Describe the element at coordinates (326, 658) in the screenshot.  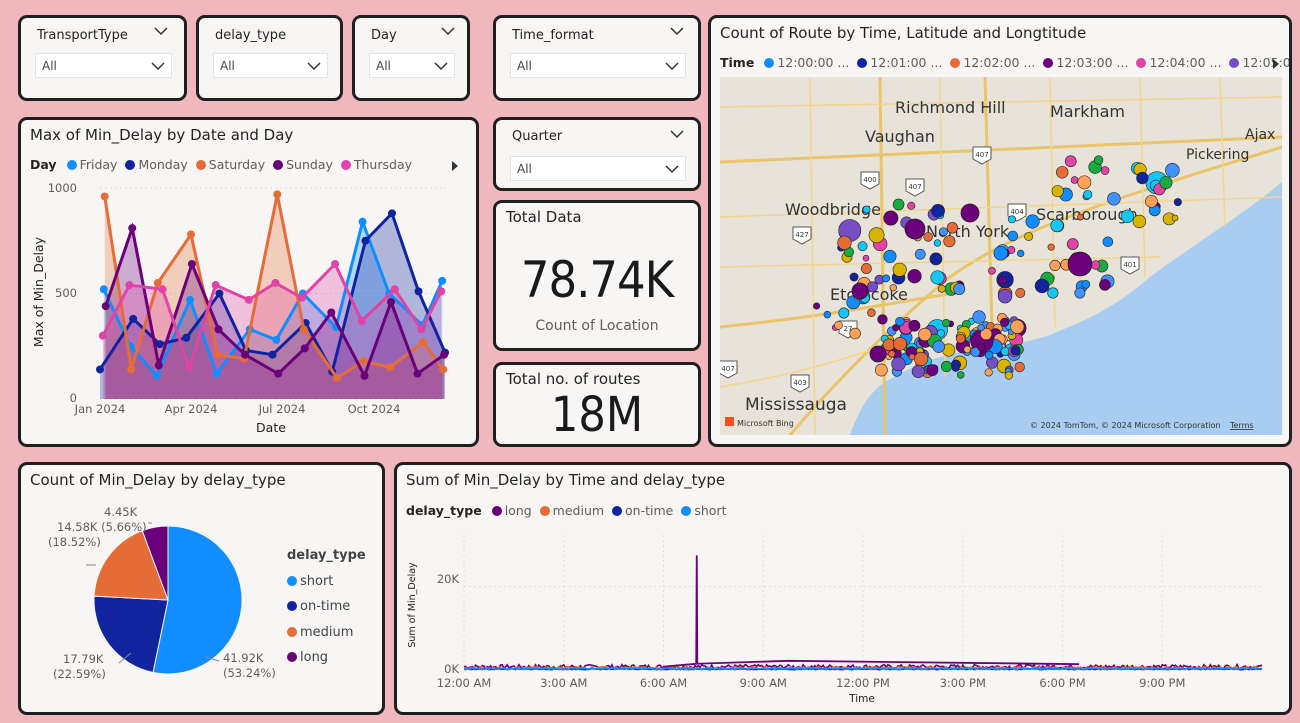
I see `legend-item: long` at that location.